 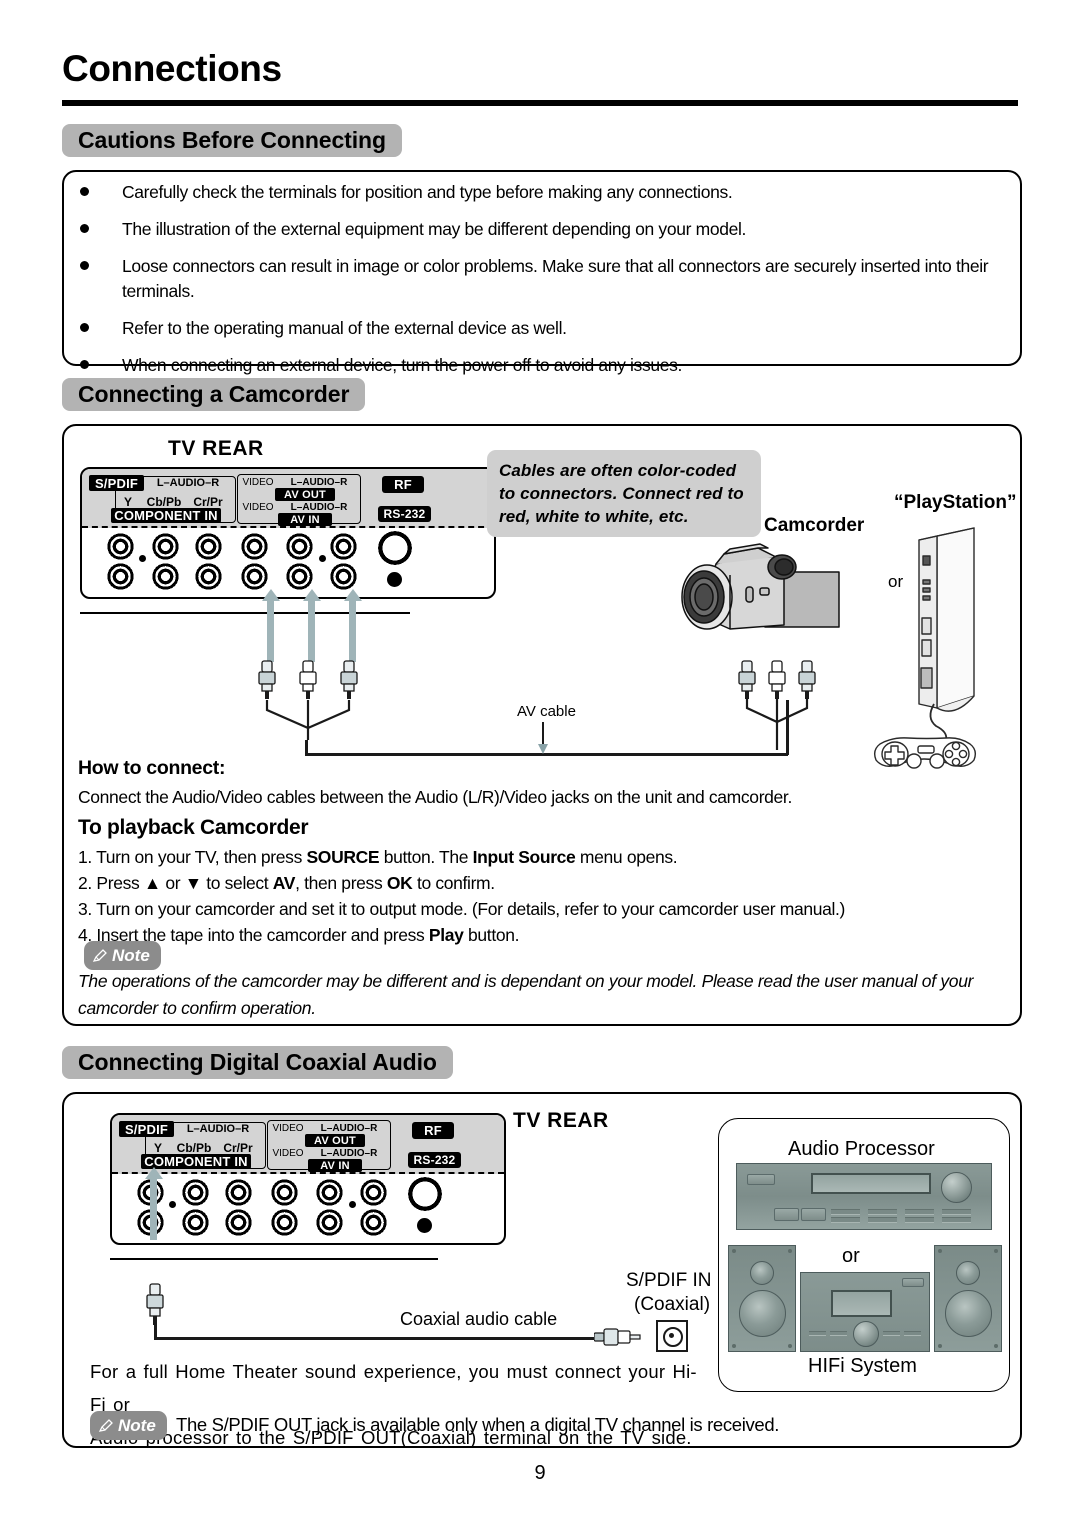 What do you see at coordinates (375, 1338) in the screenshot?
I see `coax-cable-horizontal` at bounding box center [375, 1338].